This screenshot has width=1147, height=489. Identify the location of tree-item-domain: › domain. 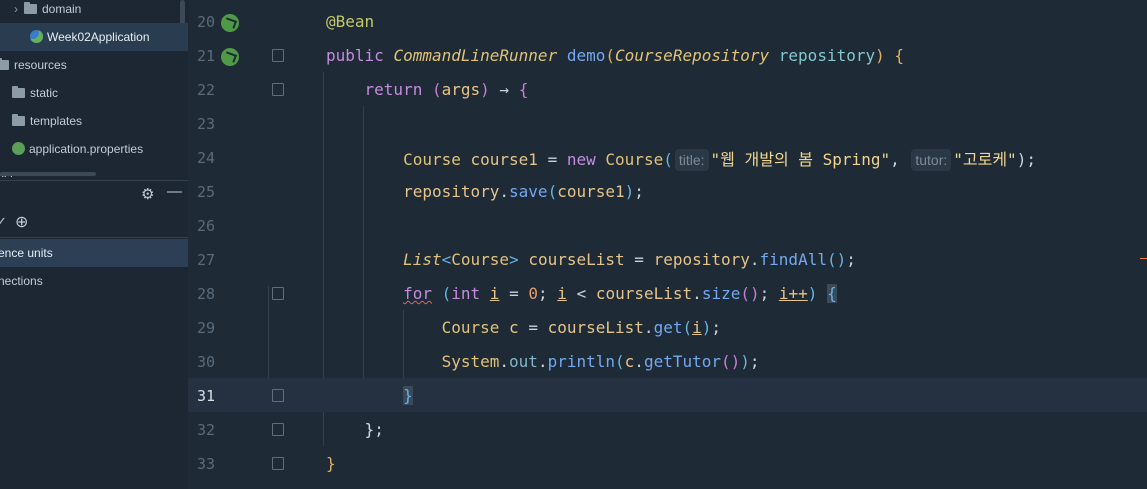
(47, 11).